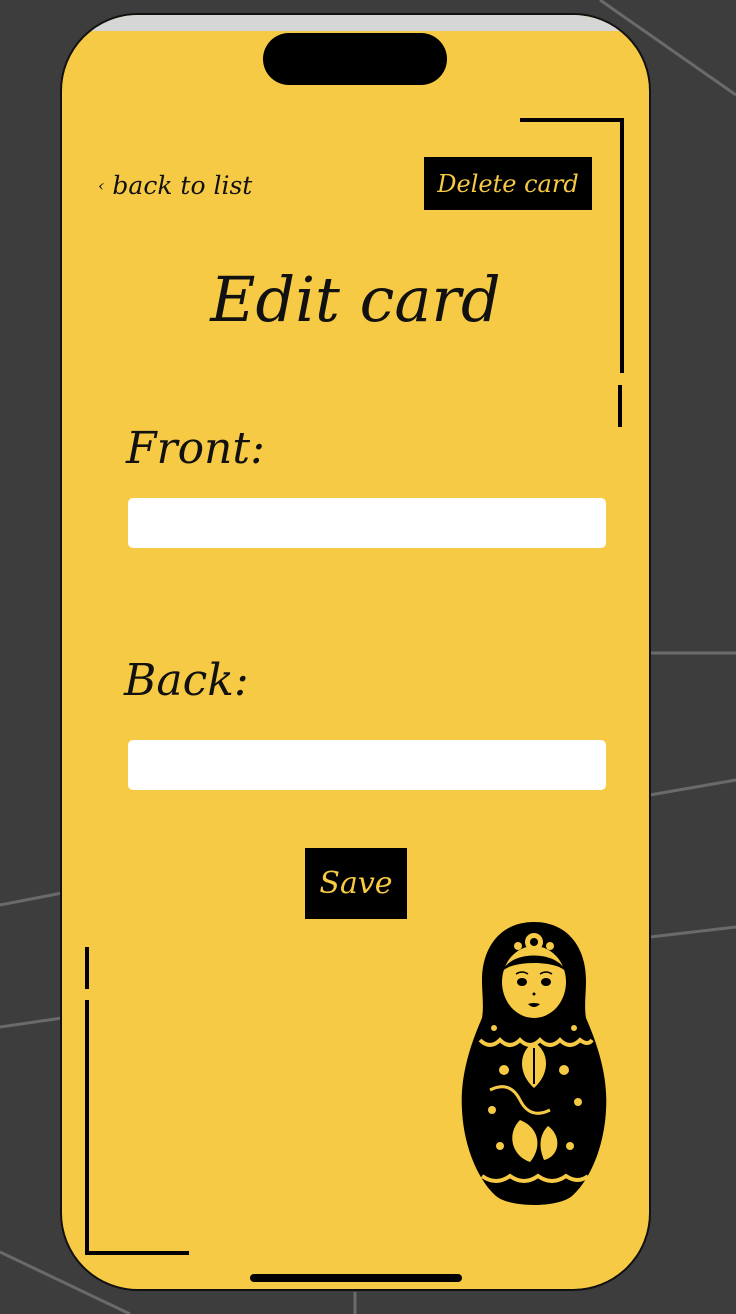  Describe the element at coordinates (355, 59) in the screenshot. I see `dynamic-island` at that location.